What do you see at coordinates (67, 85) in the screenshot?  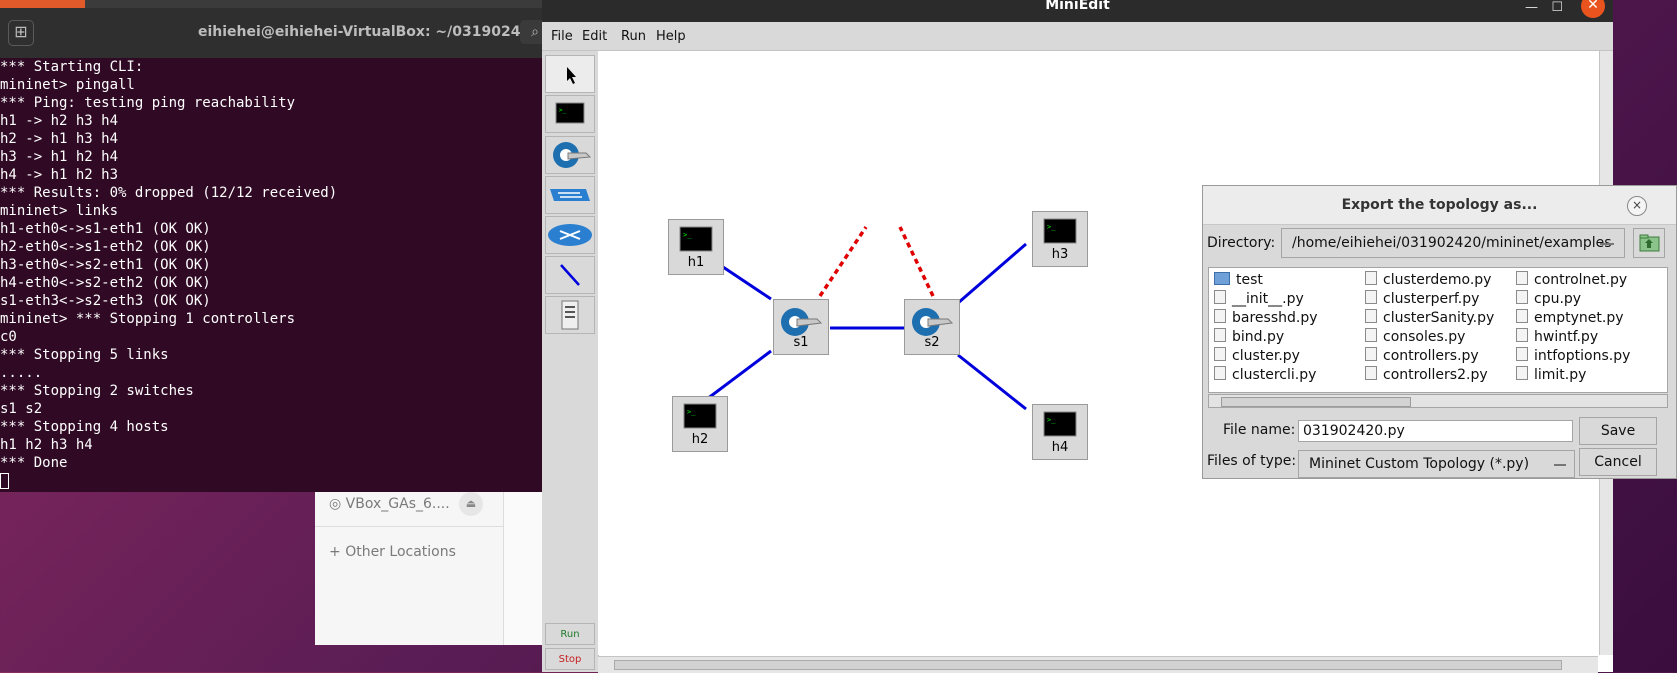 I see `terminal-line: mininet> pingall` at bounding box center [67, 85].